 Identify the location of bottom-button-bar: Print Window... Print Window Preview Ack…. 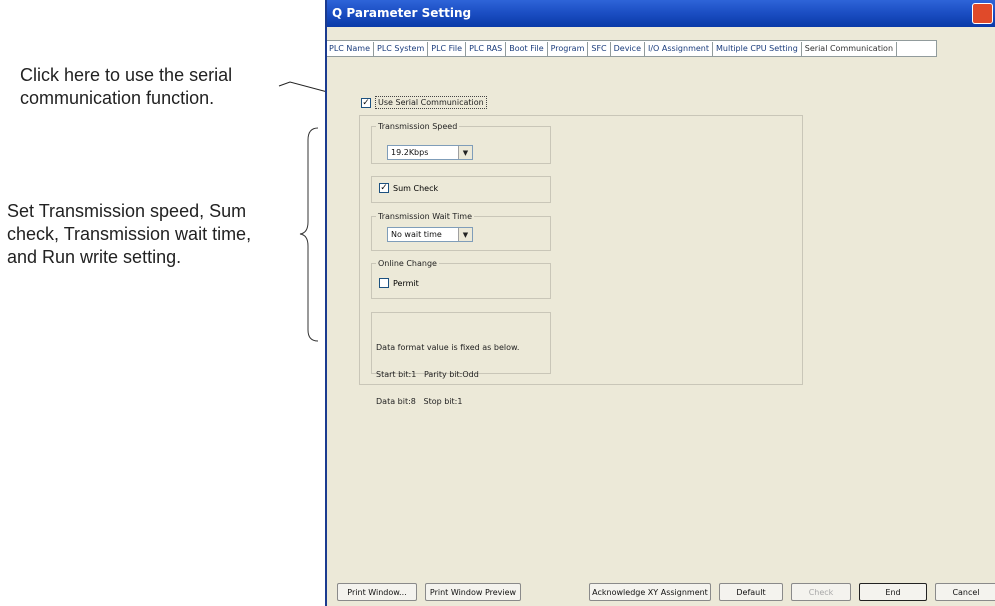
(661, 592).